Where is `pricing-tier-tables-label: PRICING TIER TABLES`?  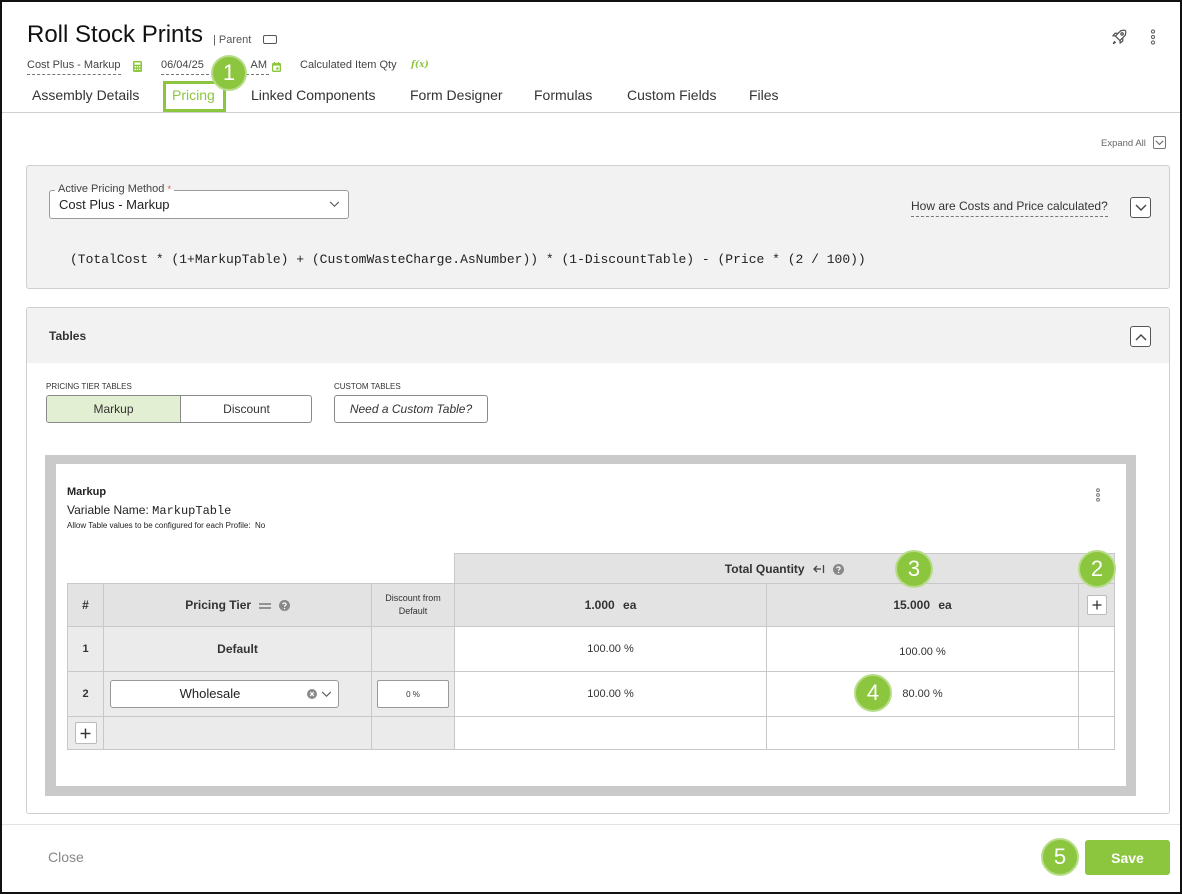
pricing-tier-tables-label: PRICING TIER TABLES is located at coordinates (89, 386).